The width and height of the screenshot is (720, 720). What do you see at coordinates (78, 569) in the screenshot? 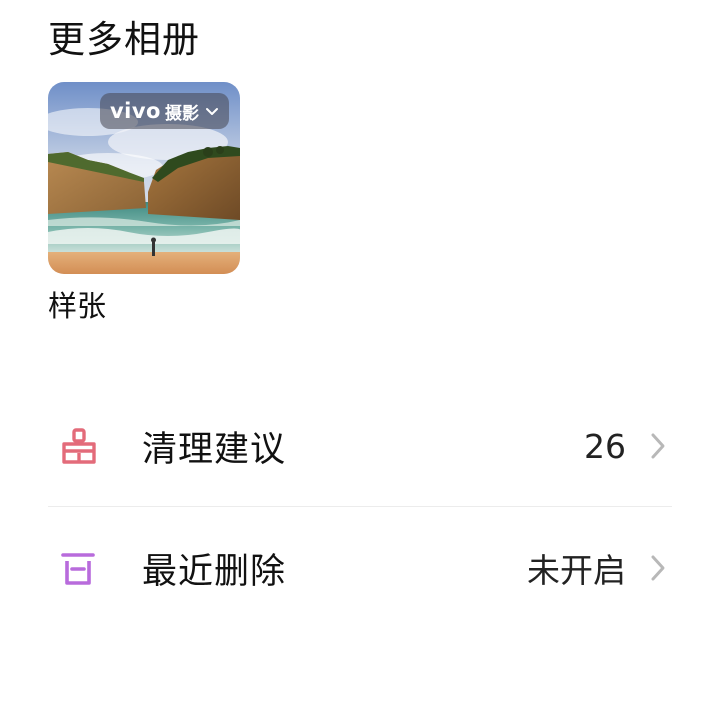
I see `trash-icon` at bounding box center [78, 569].